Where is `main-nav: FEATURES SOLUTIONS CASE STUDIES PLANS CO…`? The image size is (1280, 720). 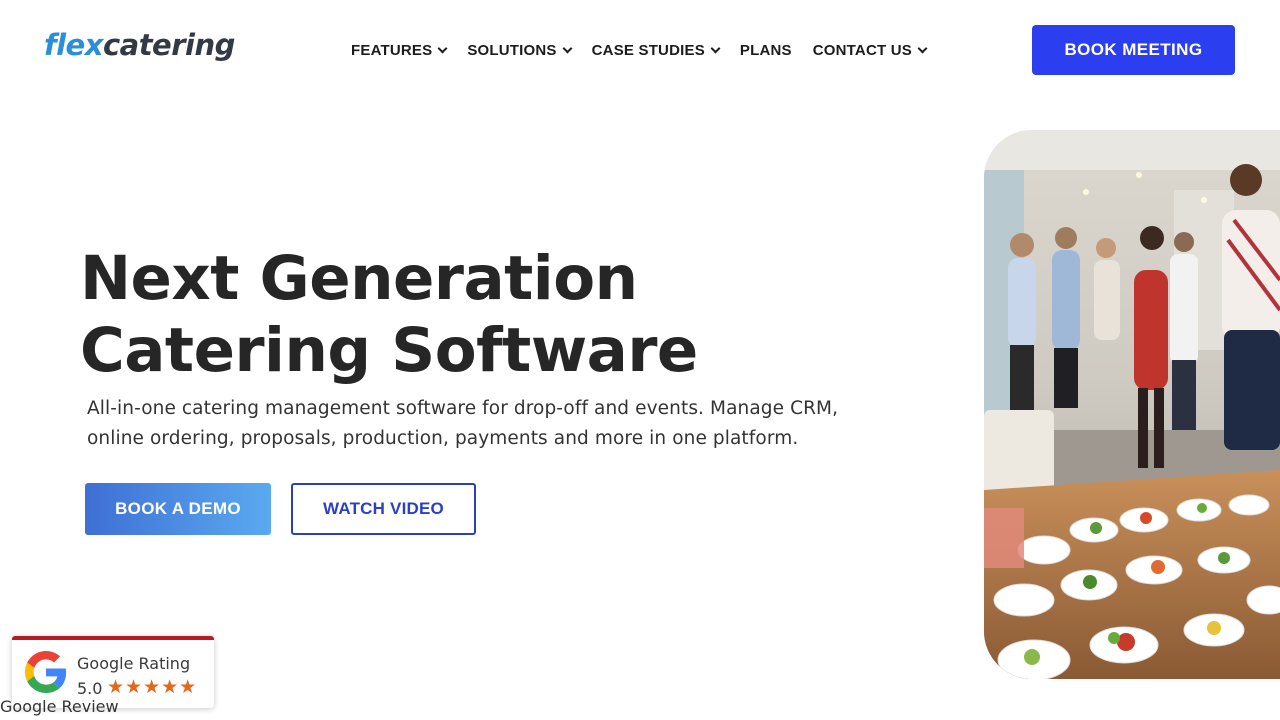 main-nav: FEATURES SOLUTIONS CASE STUDIES PLANS CO… is located at coordinates (639, 50).